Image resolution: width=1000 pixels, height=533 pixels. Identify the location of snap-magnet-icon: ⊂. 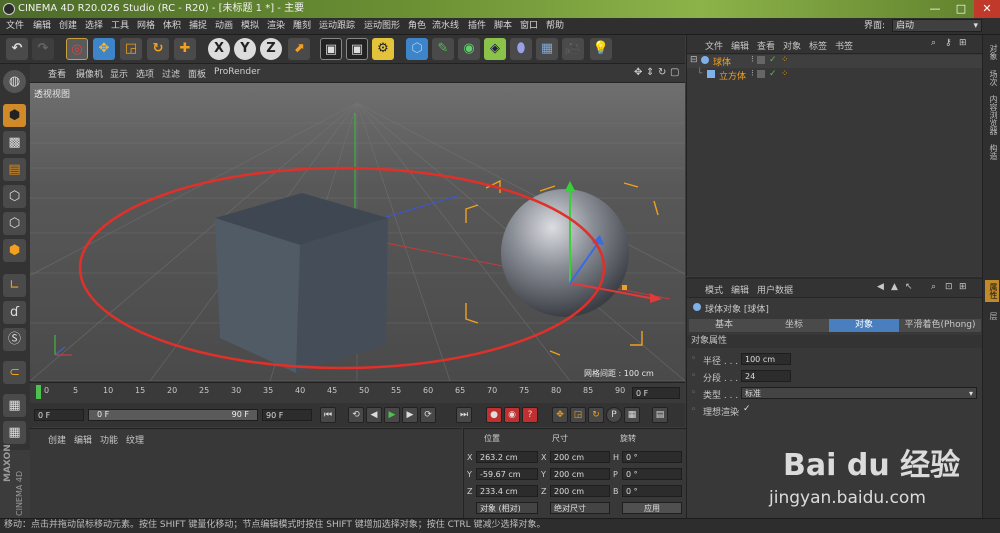
(14, 372).